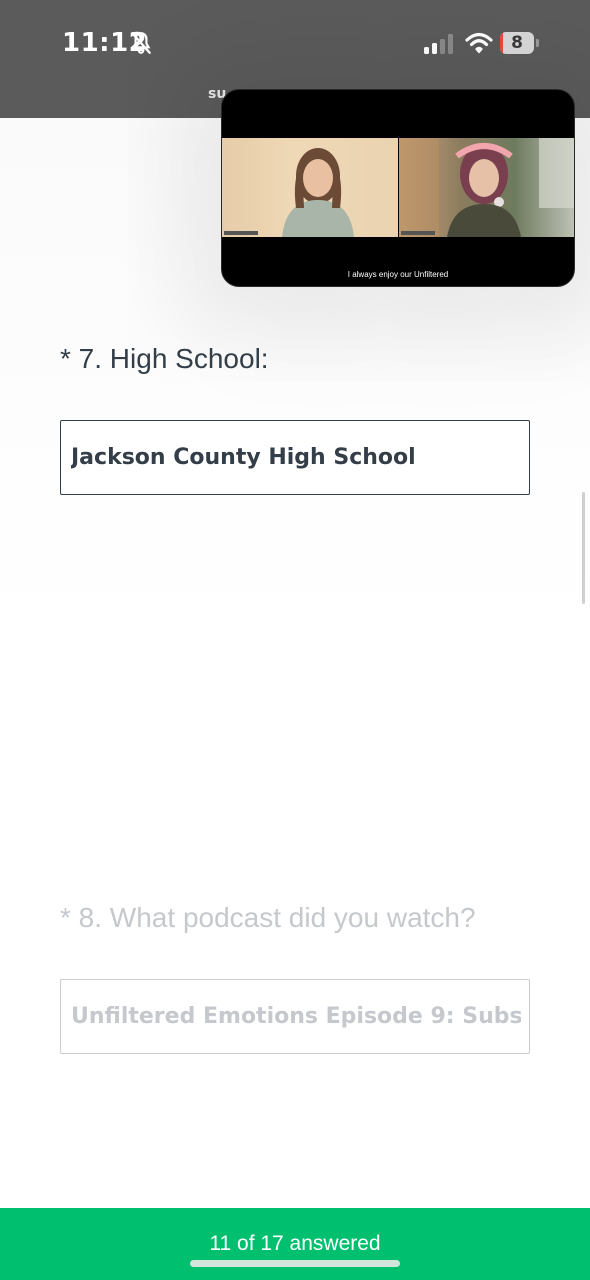 This screenshot has height=1280, width=590. I want to click on progress-footer: 11 of 17 answered, so click(295, 1244).